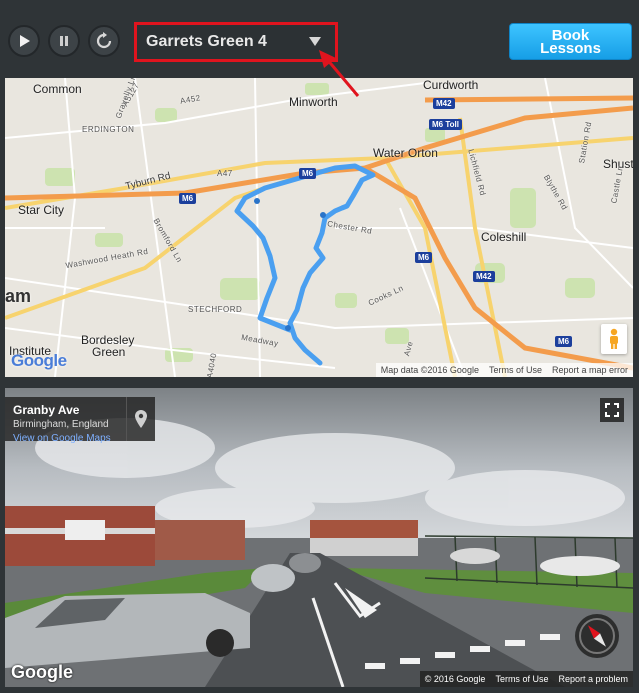  I want to click on route-line, so click(331, 264).